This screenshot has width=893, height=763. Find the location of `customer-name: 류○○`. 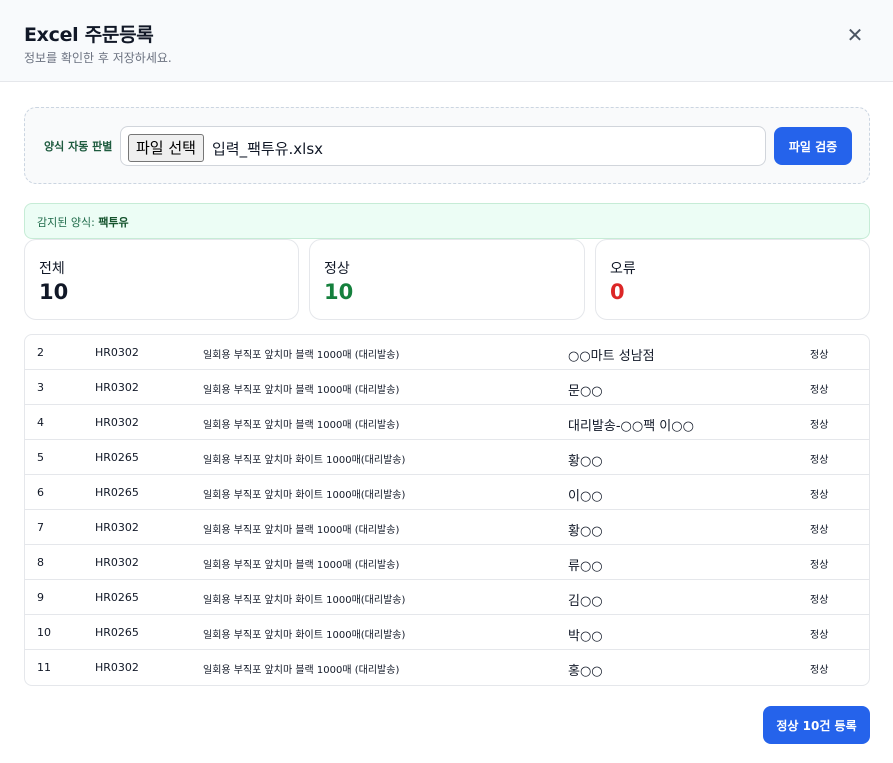

customer-name: 류○○ is located at coordinates (585, 566).